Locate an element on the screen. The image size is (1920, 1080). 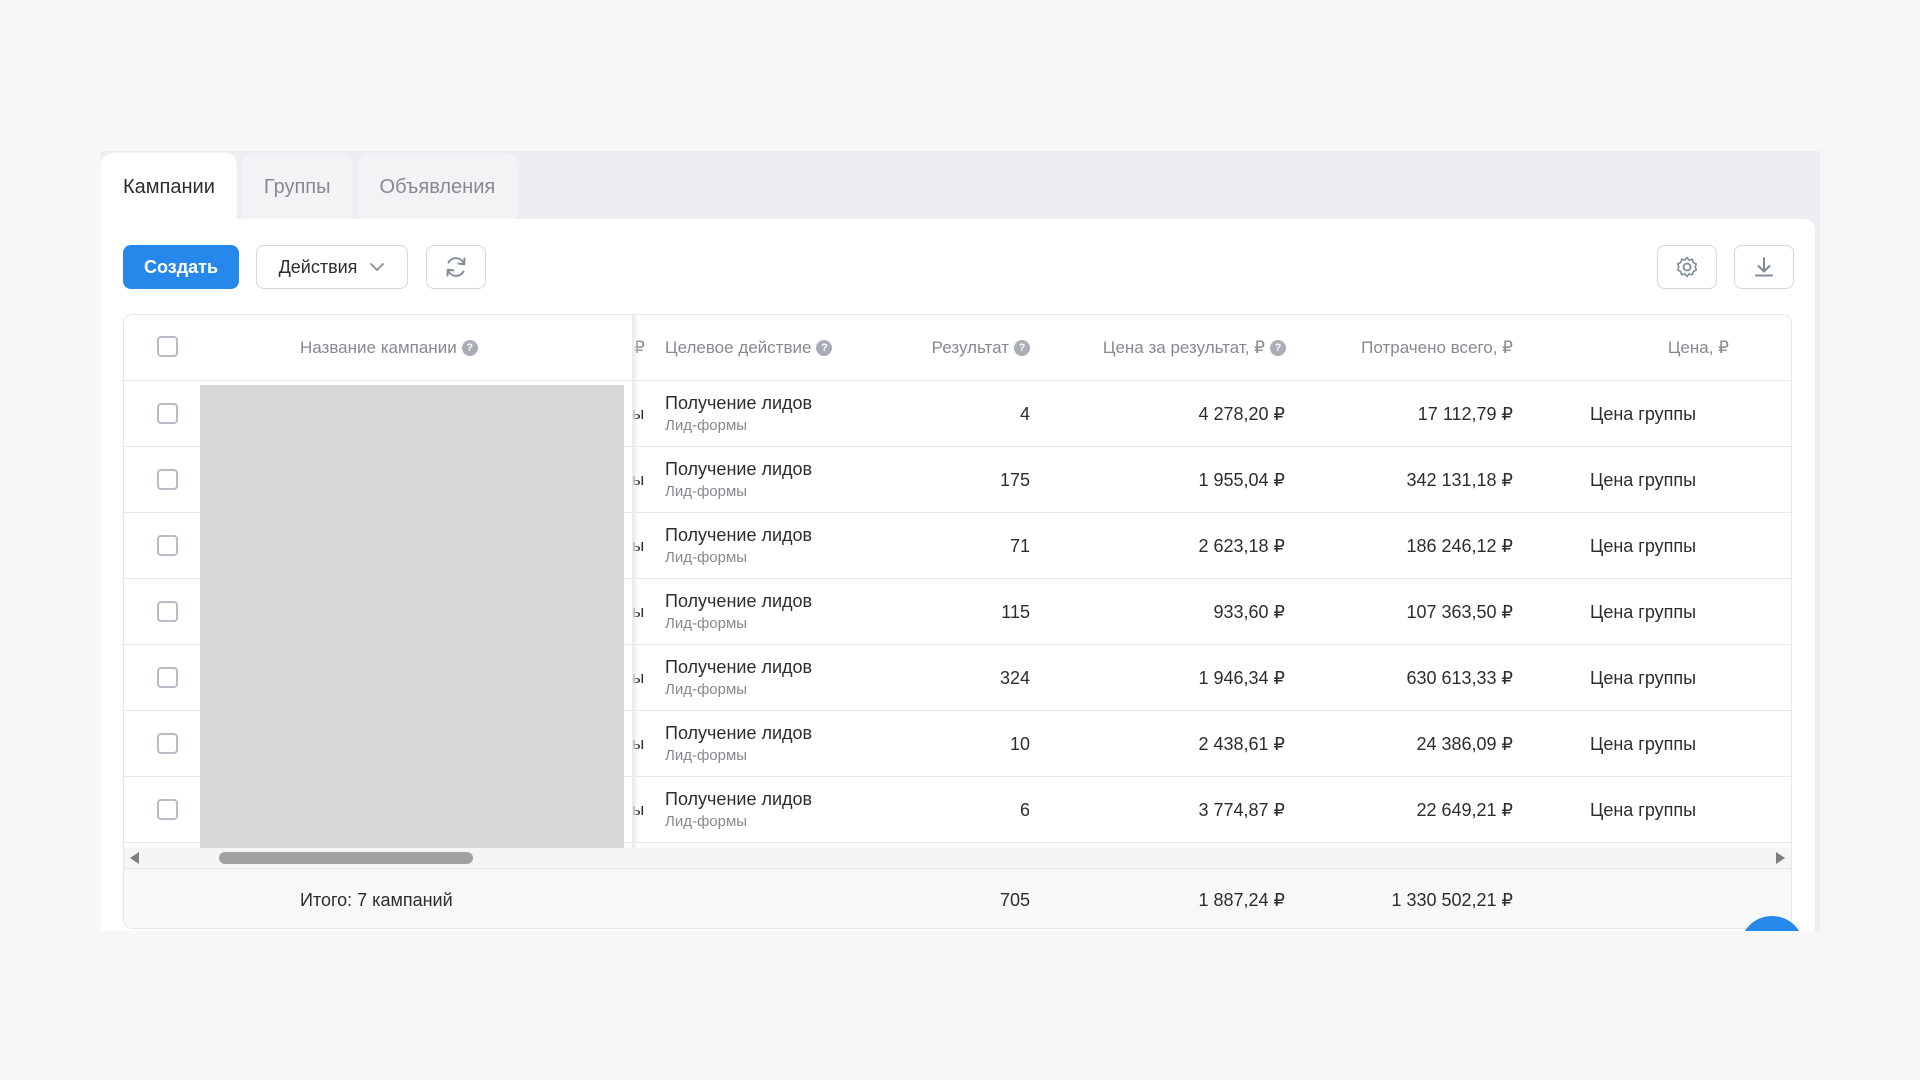
header-spent-total: Потрачено всего, ₽ is located at coordinates (1398, 348).